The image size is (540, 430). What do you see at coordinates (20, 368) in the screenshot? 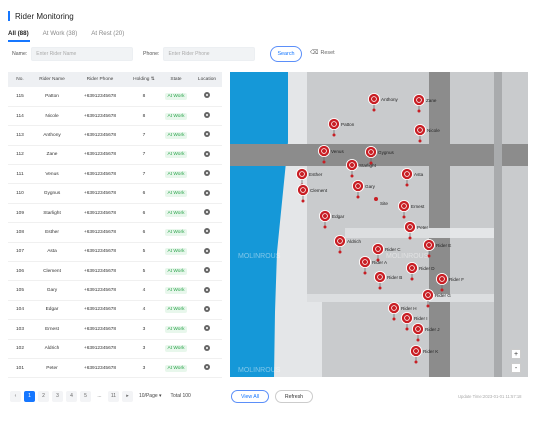
I see `row-no: 101` at bounding box center [20, 368].